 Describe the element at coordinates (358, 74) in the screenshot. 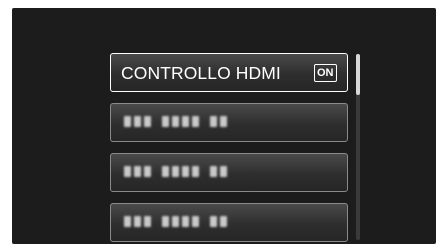

I see `scrollbar-thumb` at that location.